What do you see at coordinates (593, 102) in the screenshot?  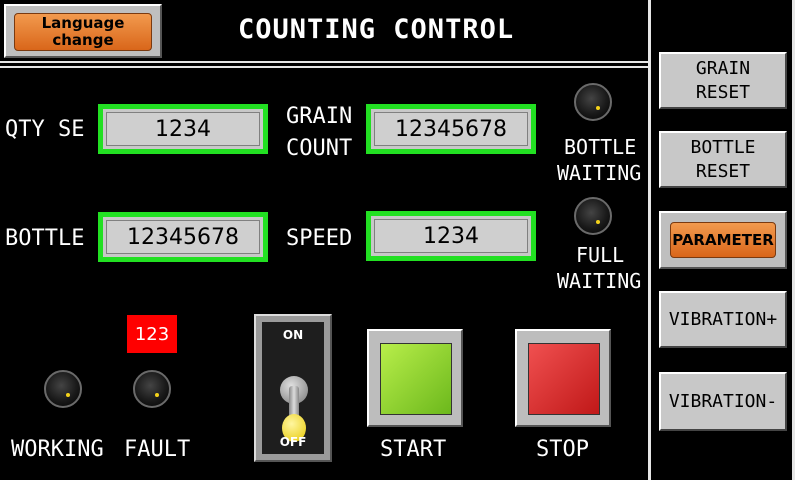 I see `bottle-waiting-indicator` at bounding box center [593, 102].